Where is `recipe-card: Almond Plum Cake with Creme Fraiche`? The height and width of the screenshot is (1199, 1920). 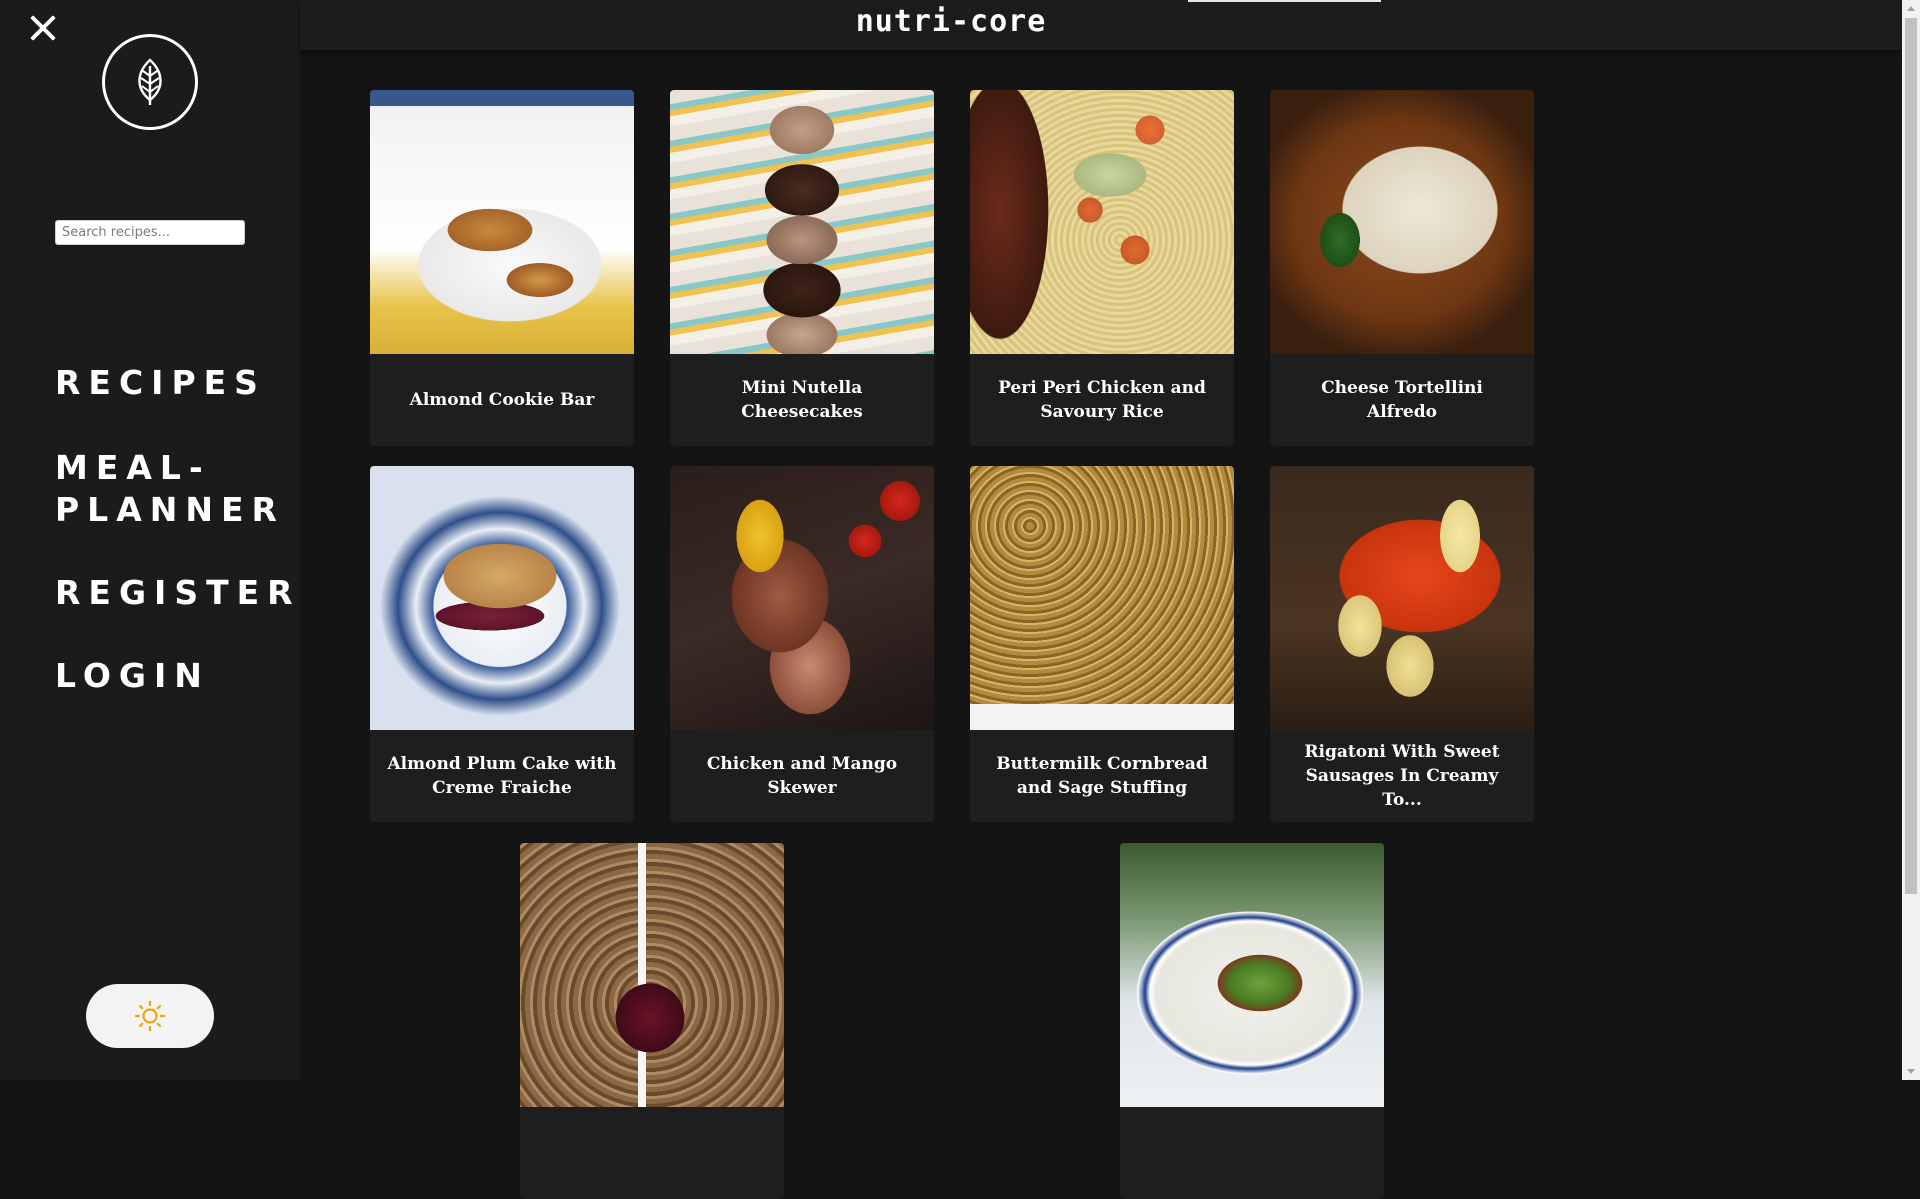 recipe-card: Almond Plum Cake with Creme Fraiche is located at coordinates (502, 644).